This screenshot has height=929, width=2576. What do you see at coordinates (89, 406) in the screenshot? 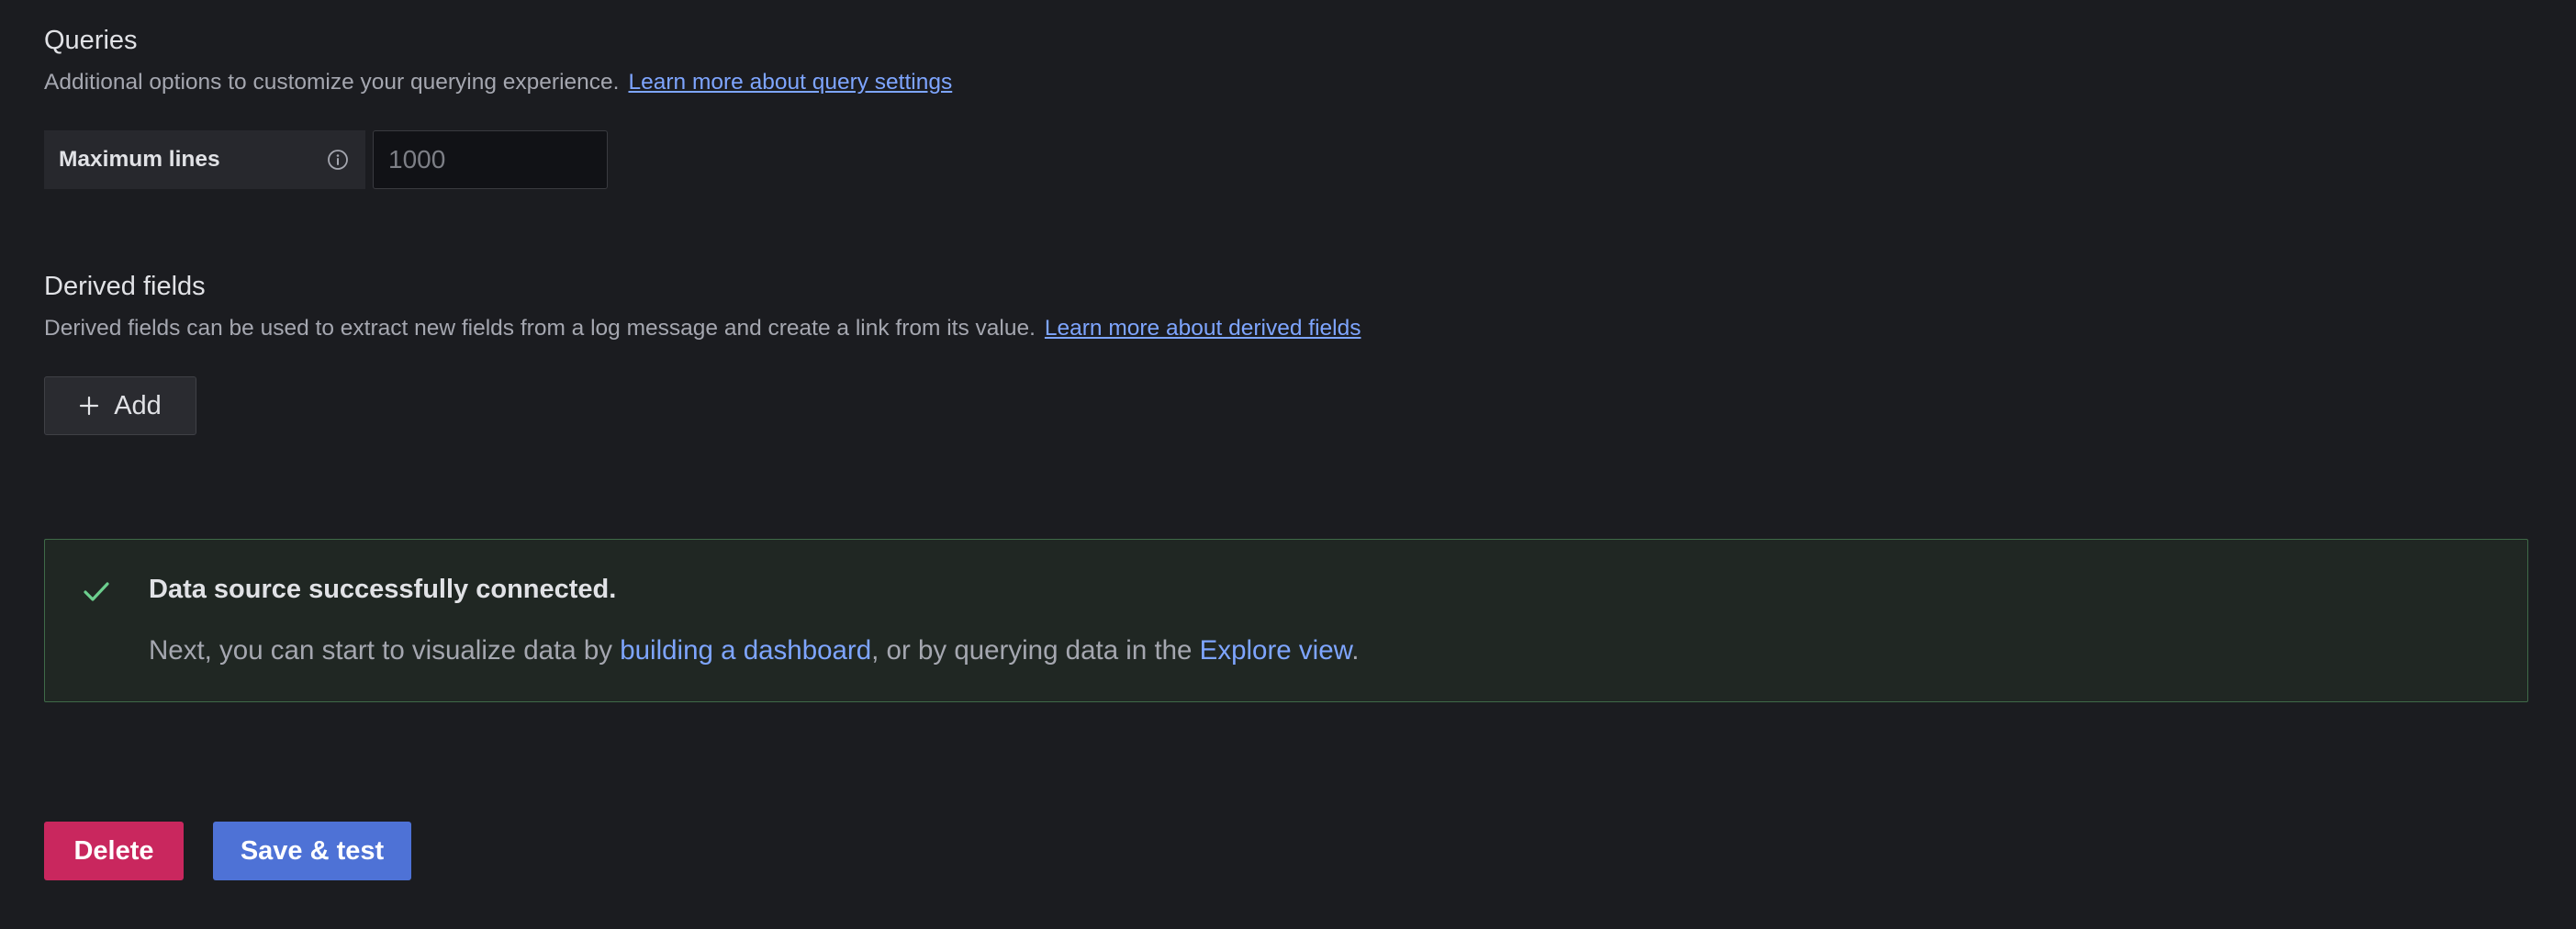
I see `plus-icon` at bounding box center [89, 406].